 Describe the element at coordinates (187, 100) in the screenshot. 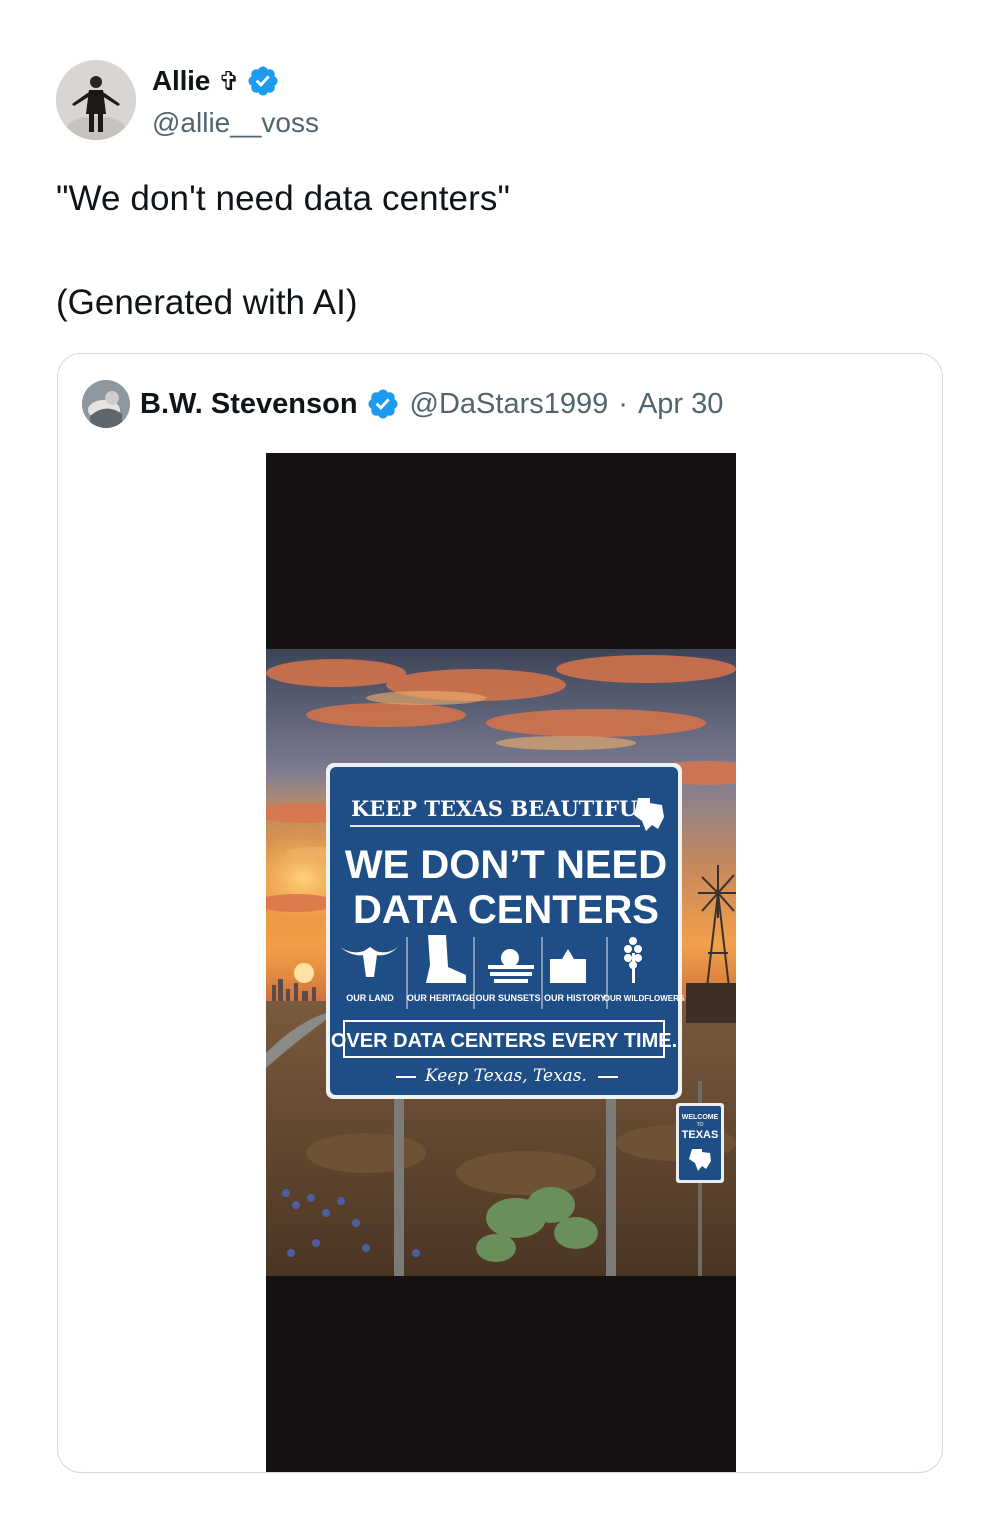

I see `tweet-author: Allie ✞ @allie__voss` at that location.